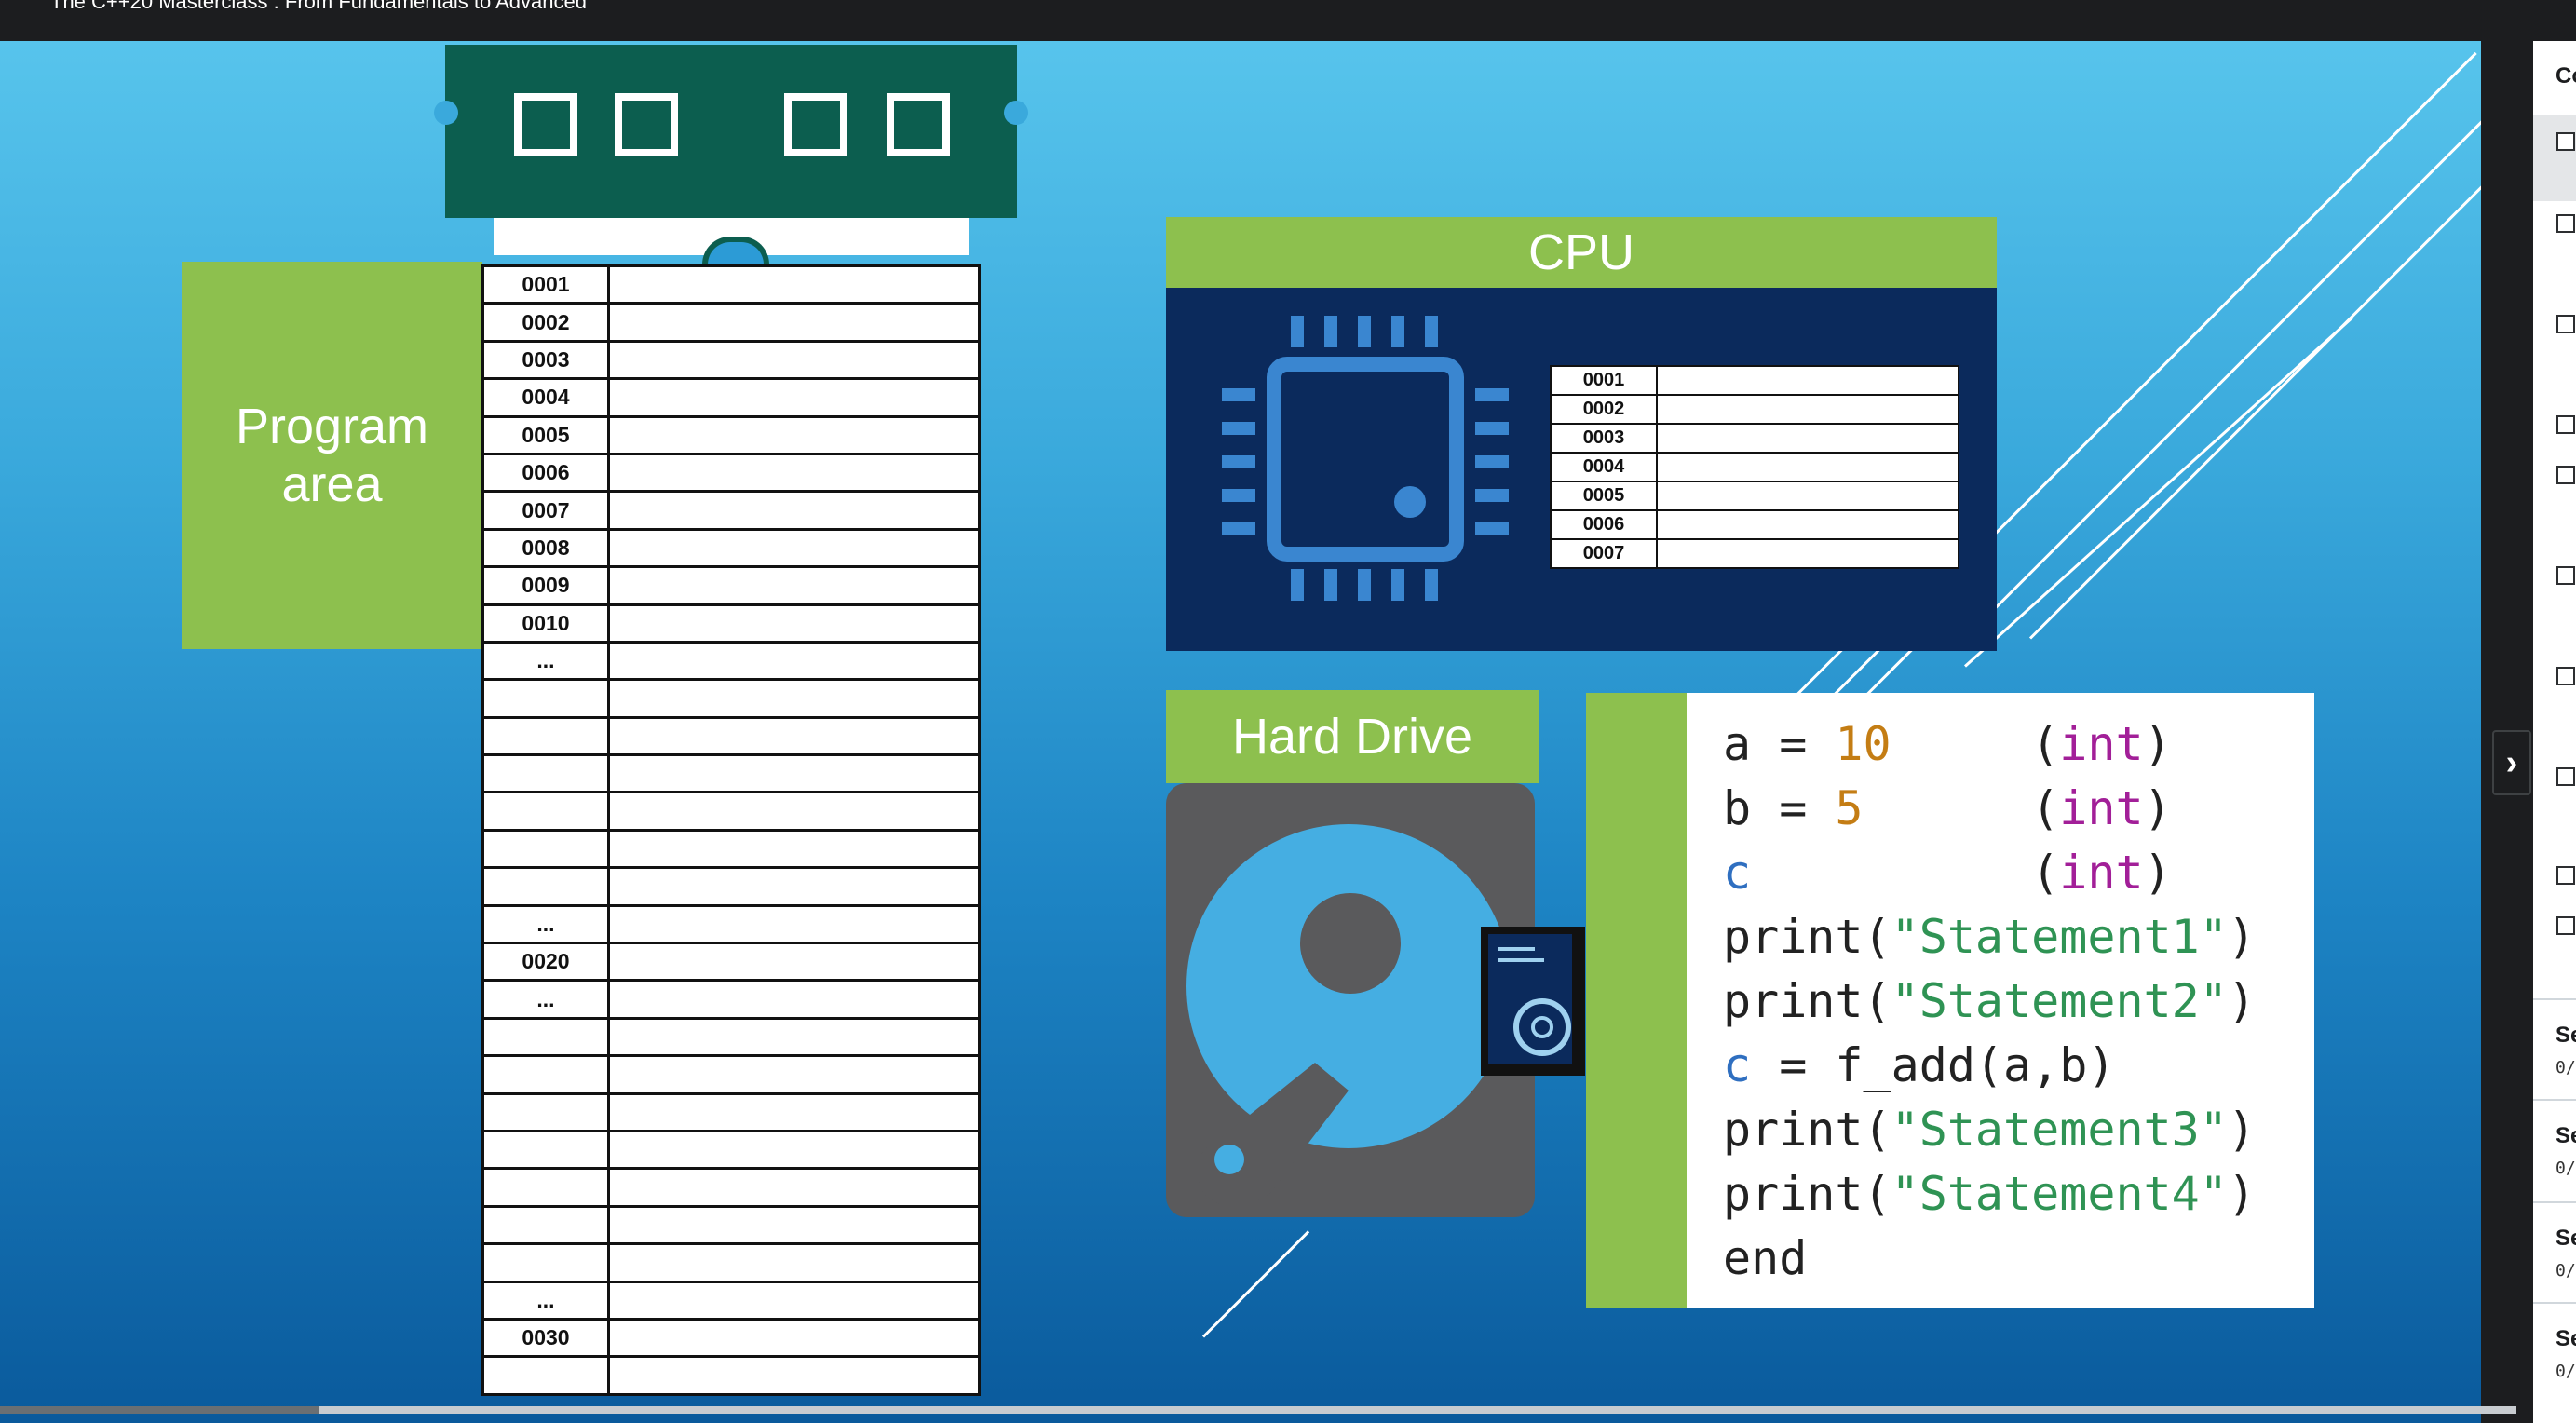  I want to click on memory-row: 0006, so click(731, 473).